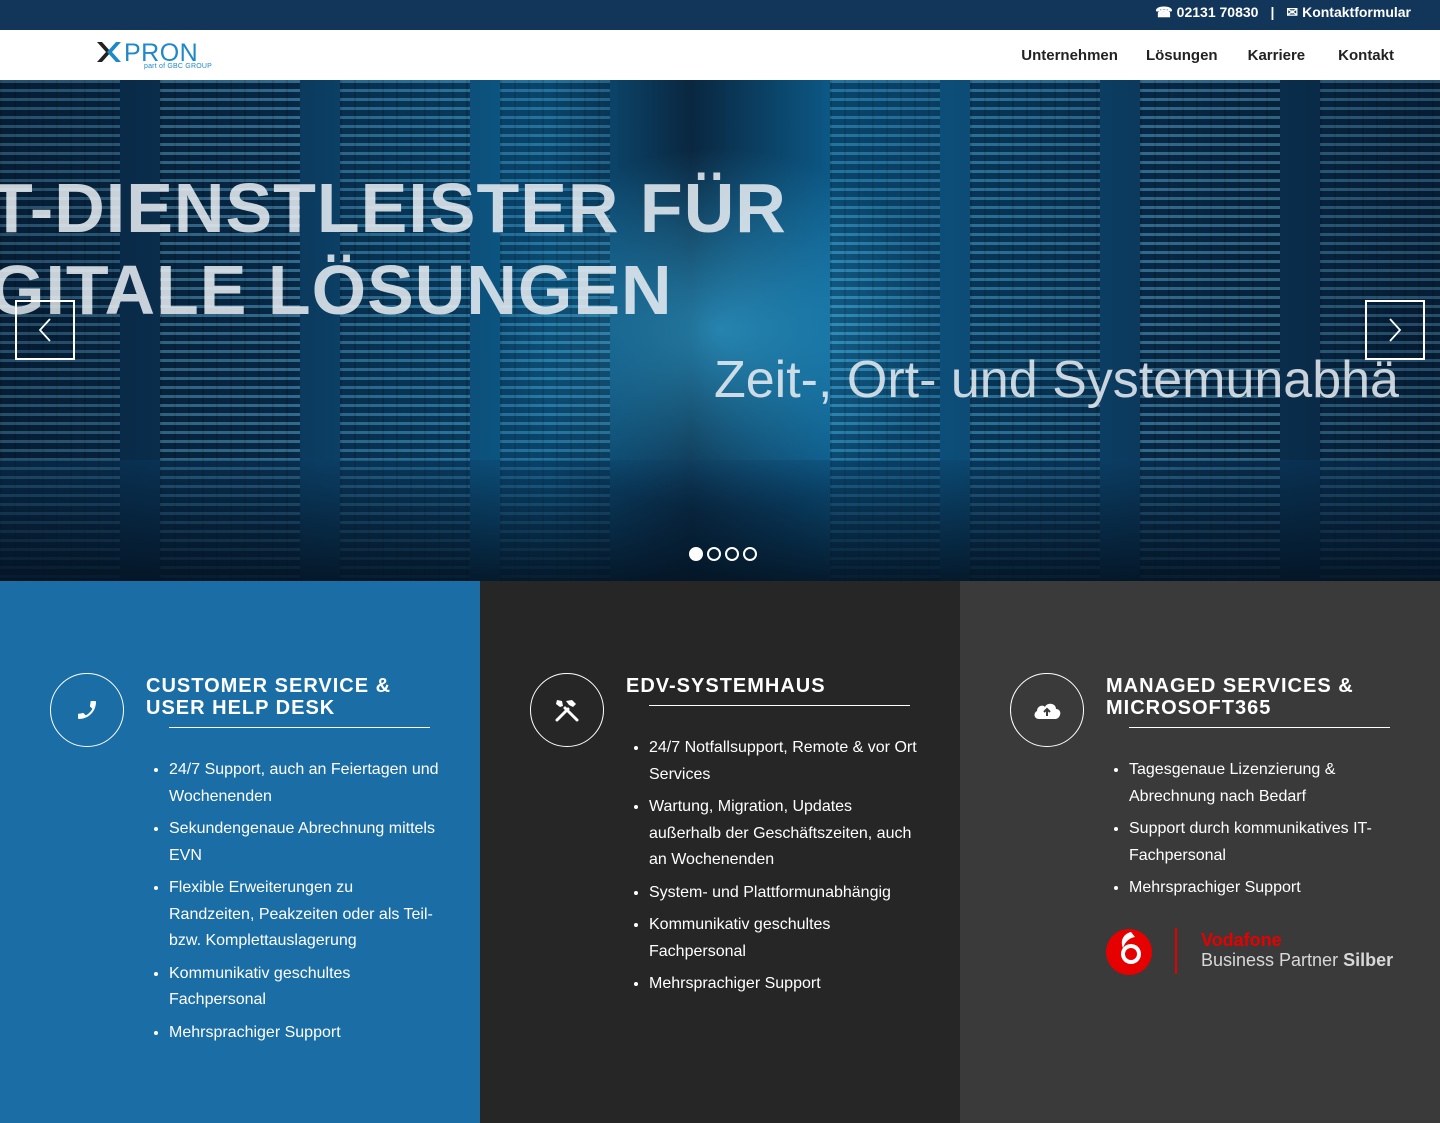 This screenshot has width=1440, height=1123. I want to click on partner-level-label: Business Partner Silber, so click(1297, 960).